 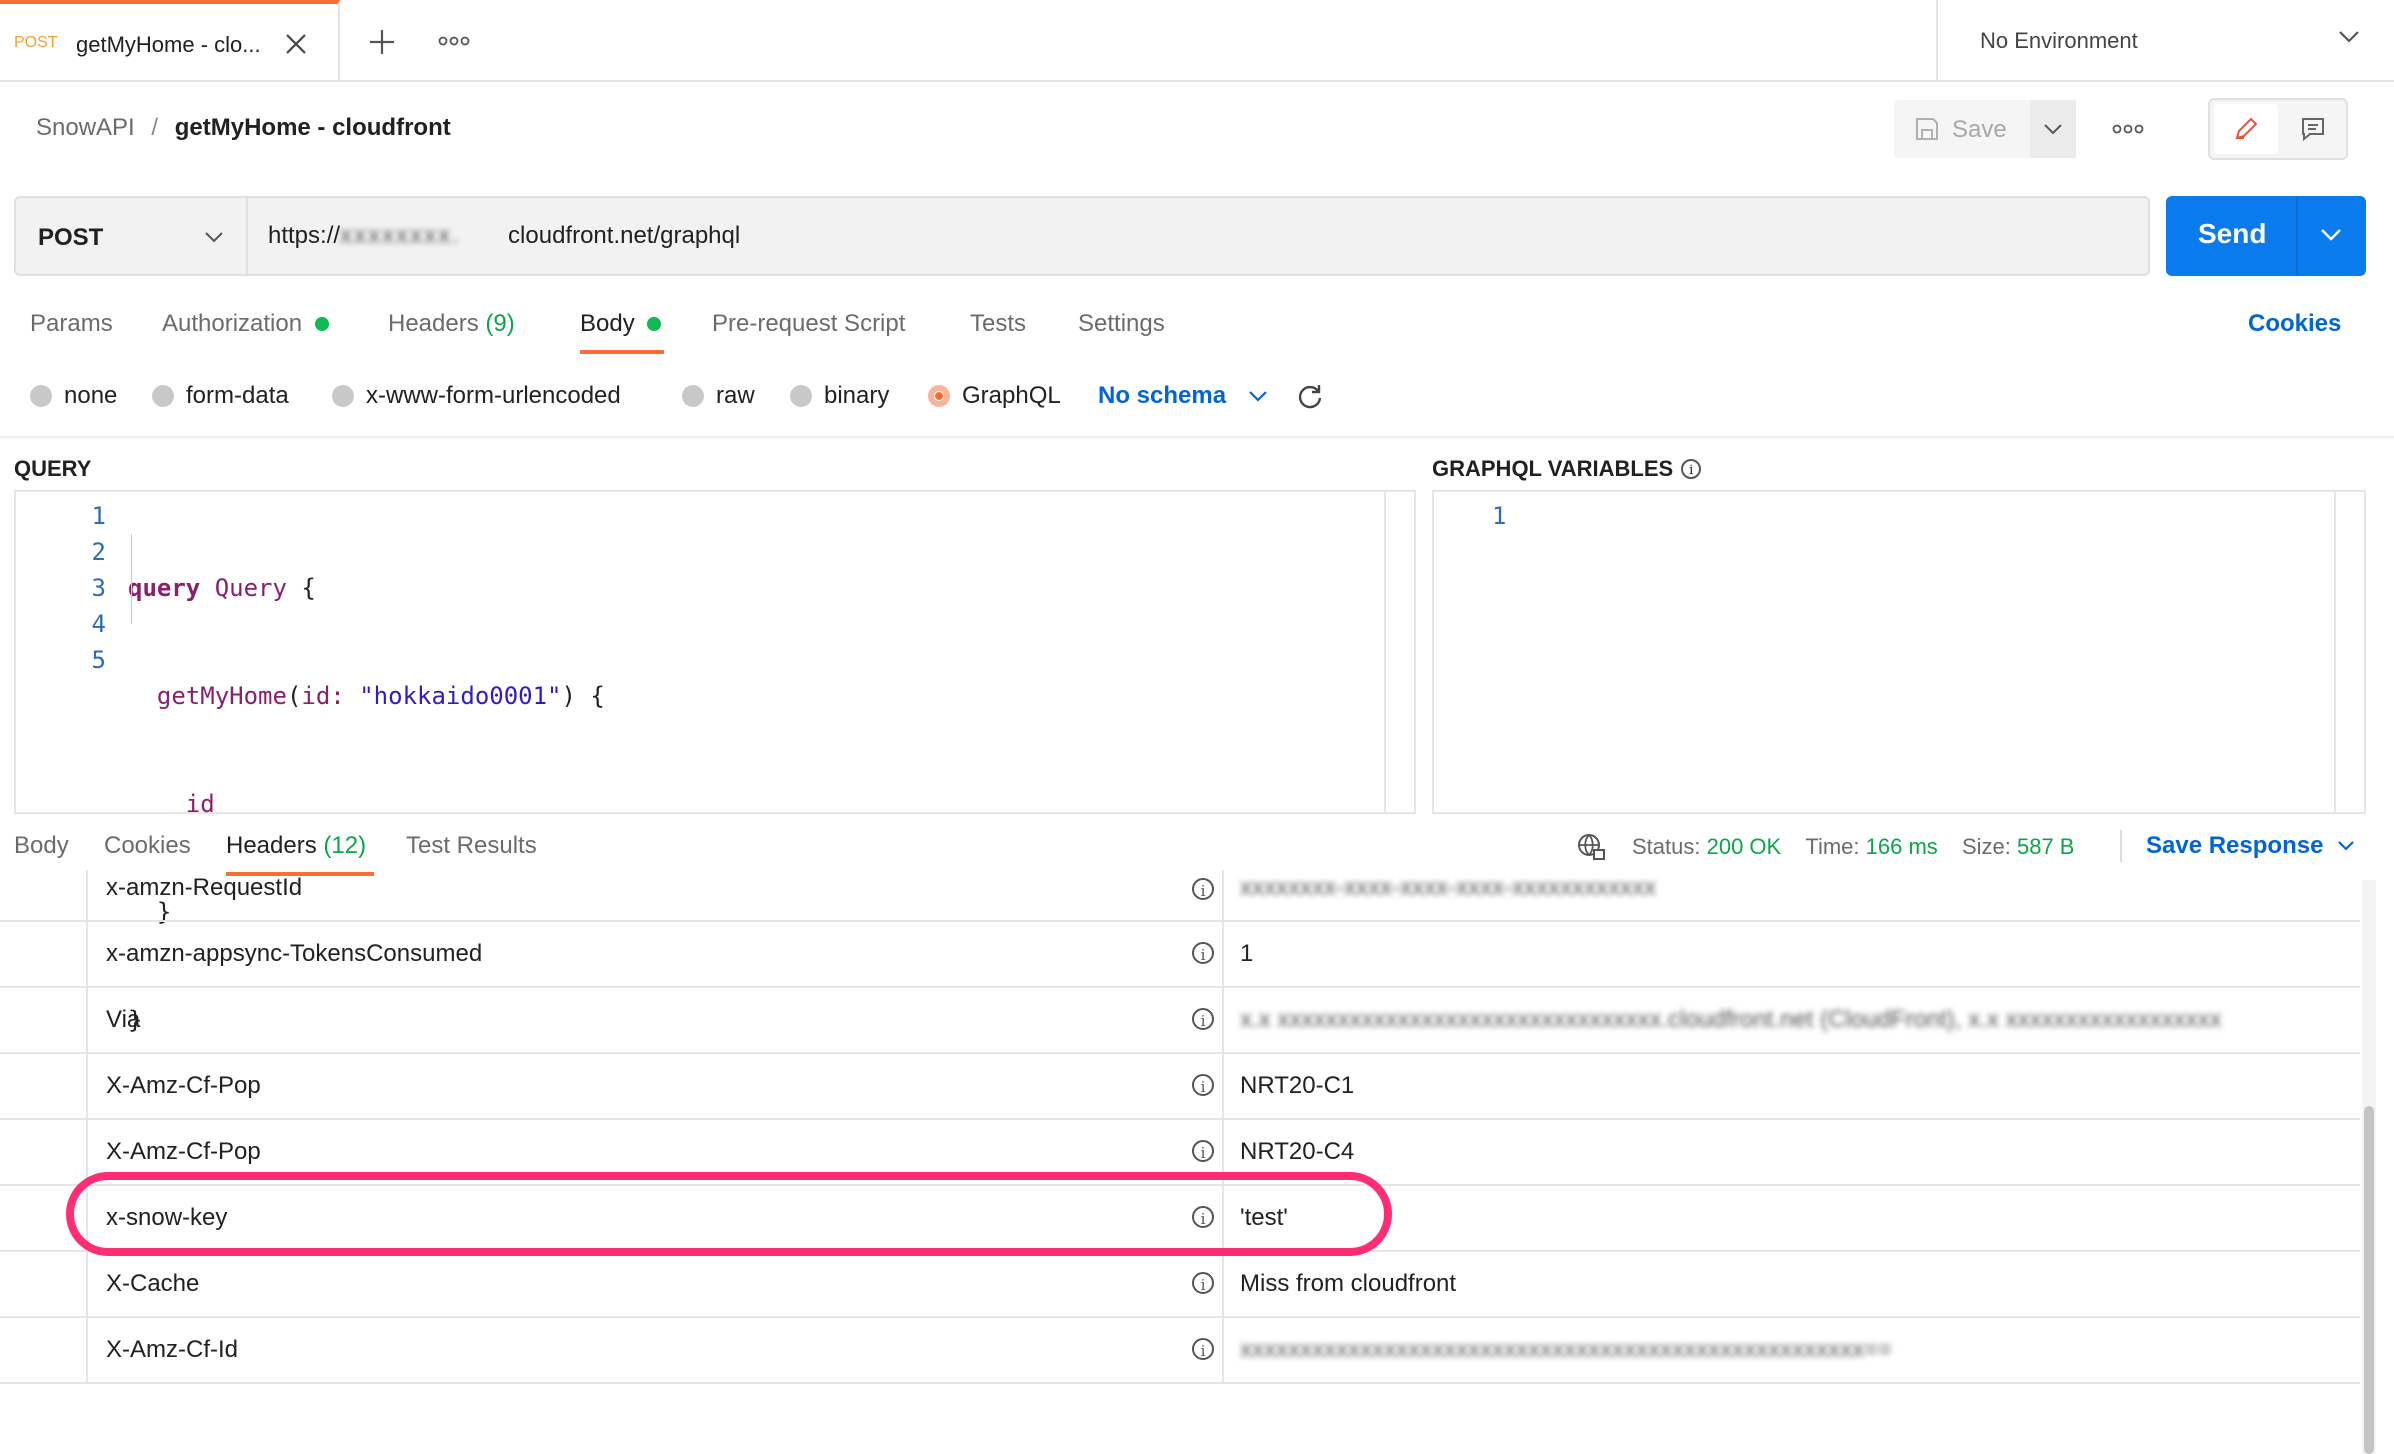 What do you see at coordinates (1180, 955) in the screenshot?
I see `table-row: x-amzn-appsync-TokensConsumed i 1` at bounding box center [1180, 955].